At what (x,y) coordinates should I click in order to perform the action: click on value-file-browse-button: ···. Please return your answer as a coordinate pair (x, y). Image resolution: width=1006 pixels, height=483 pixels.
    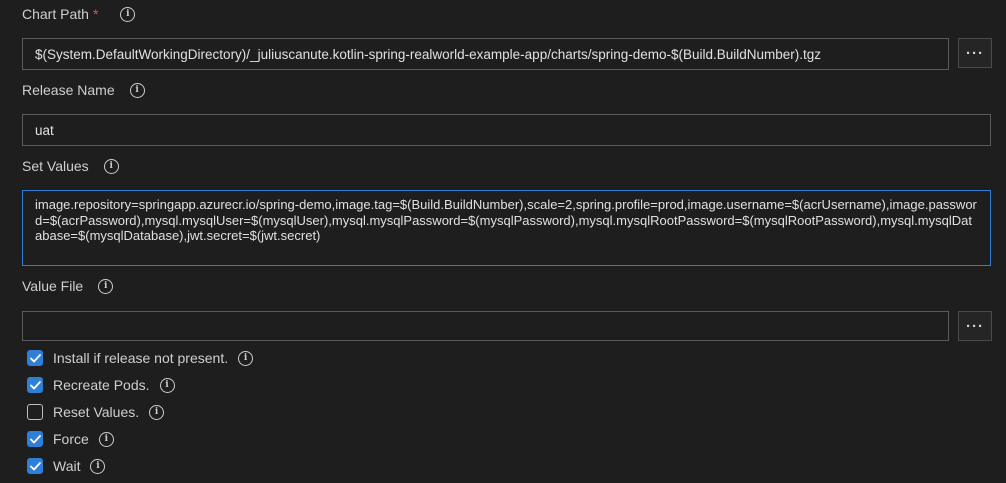
    Looking at the image, I should click on (975, 326).